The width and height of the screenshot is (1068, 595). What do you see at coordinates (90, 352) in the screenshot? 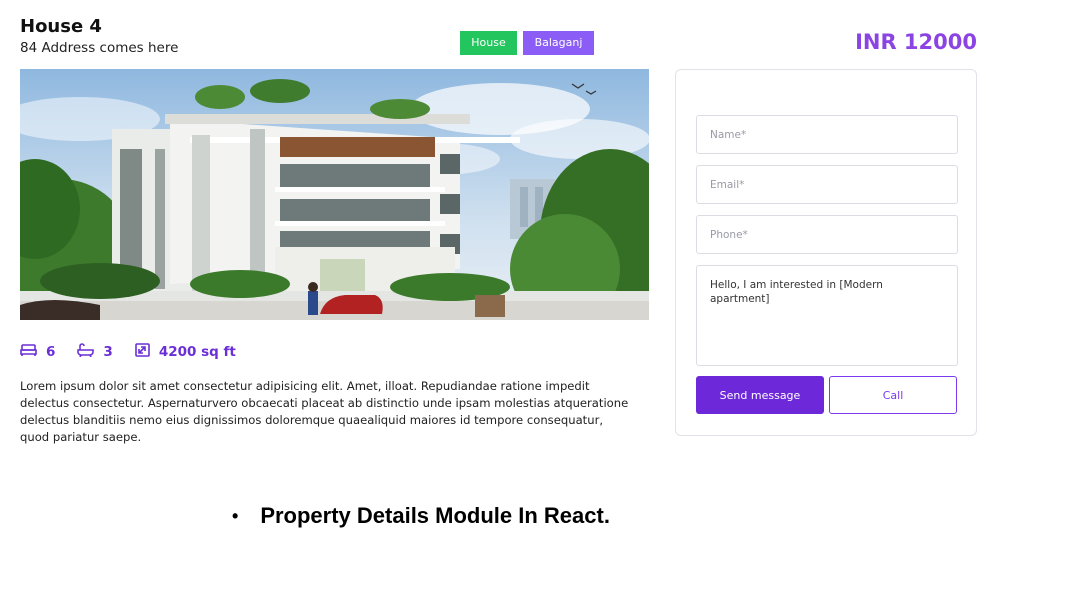
I see `bath-icon` at bounding box center [90, 352].